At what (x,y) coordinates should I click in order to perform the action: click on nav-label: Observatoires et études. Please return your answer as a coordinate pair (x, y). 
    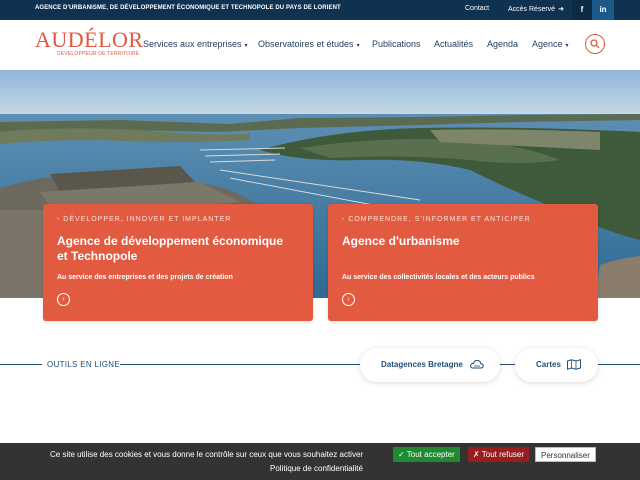
    Looking at the image, I should click on (306, 44).